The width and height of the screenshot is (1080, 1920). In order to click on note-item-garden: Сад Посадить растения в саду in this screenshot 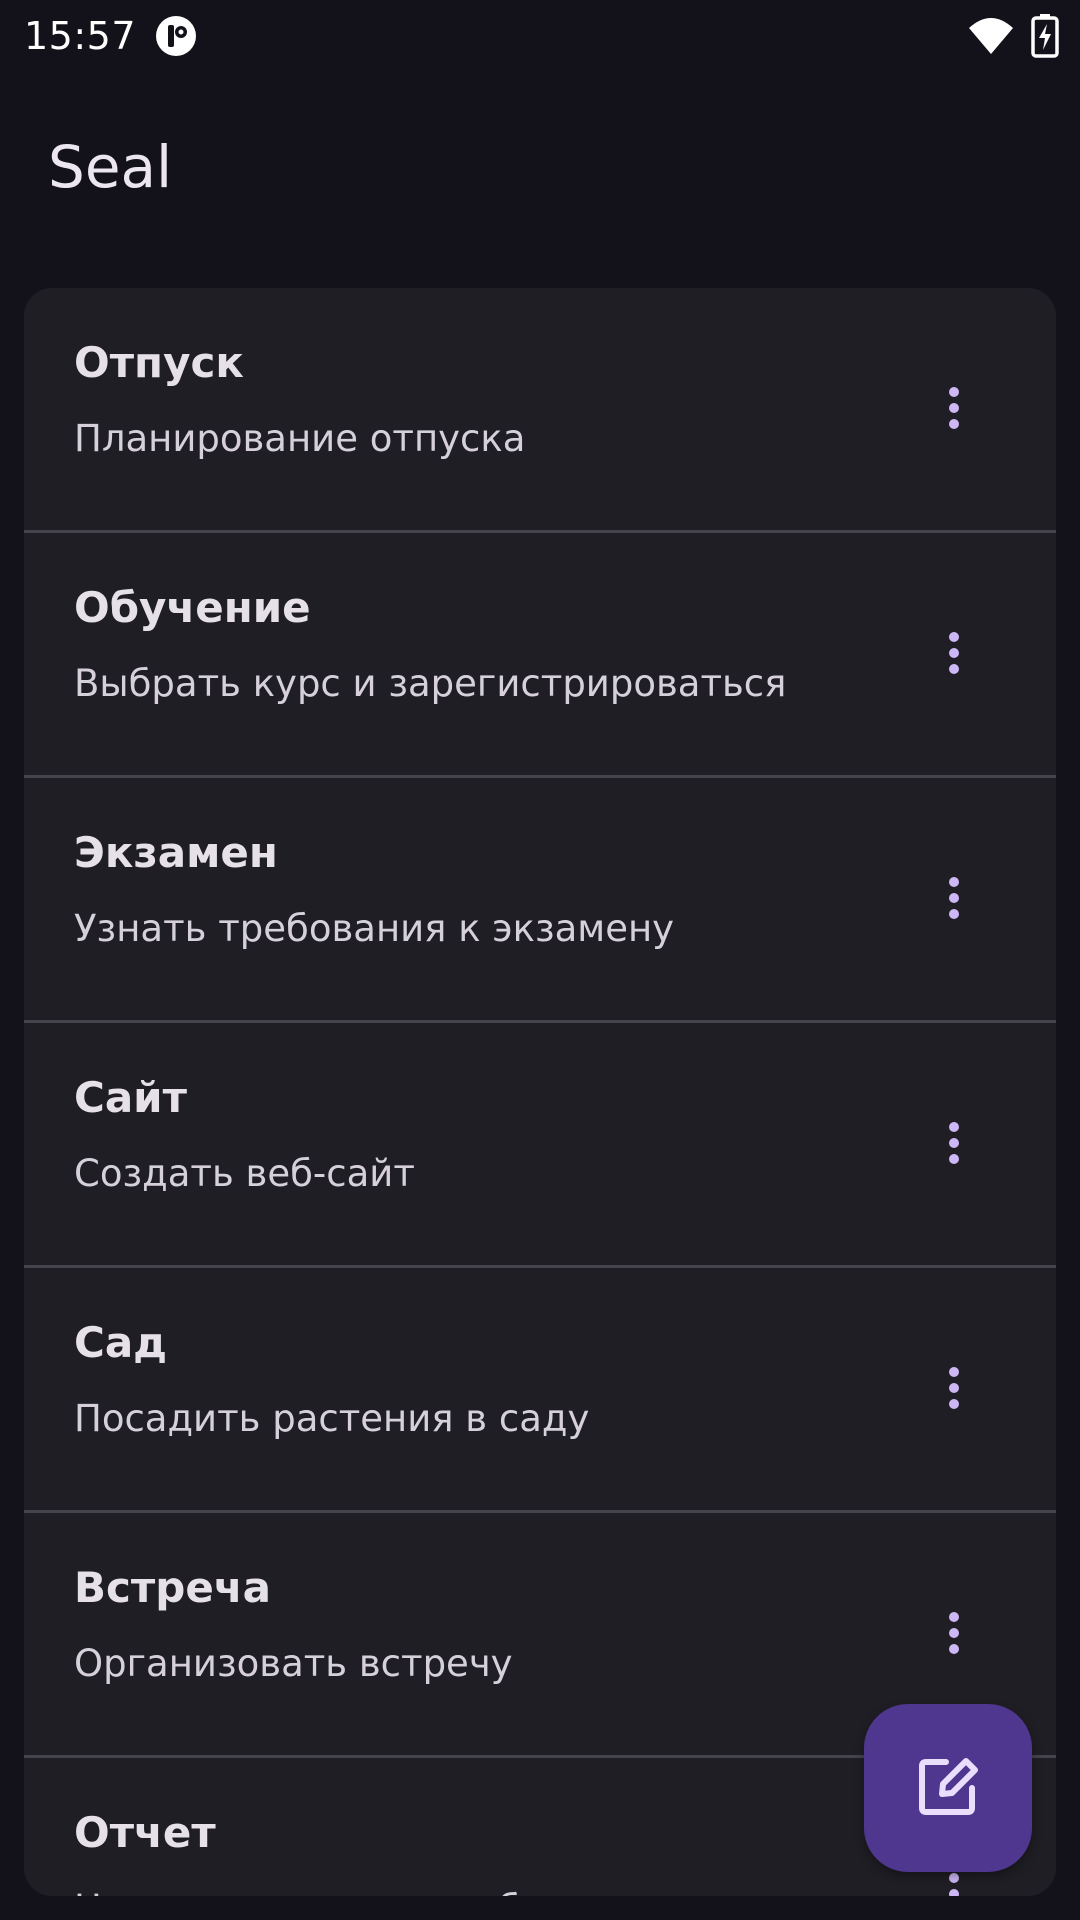, I will do `click(540, 1390)`.